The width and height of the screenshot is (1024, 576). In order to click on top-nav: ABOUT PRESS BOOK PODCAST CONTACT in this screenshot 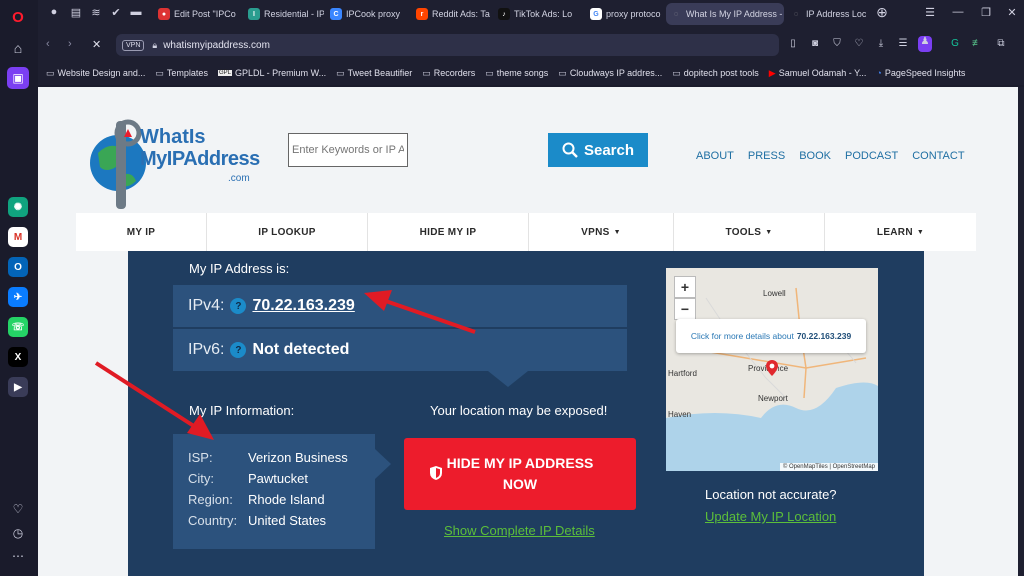, I will do `click(830, 156)`.